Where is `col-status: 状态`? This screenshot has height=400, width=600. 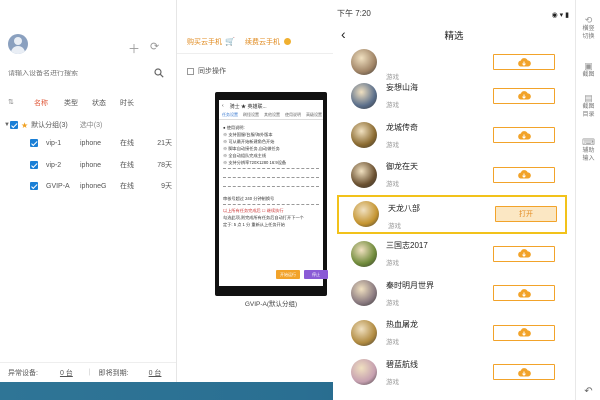
col-status: 状态 is located at coordinates (106, 104).